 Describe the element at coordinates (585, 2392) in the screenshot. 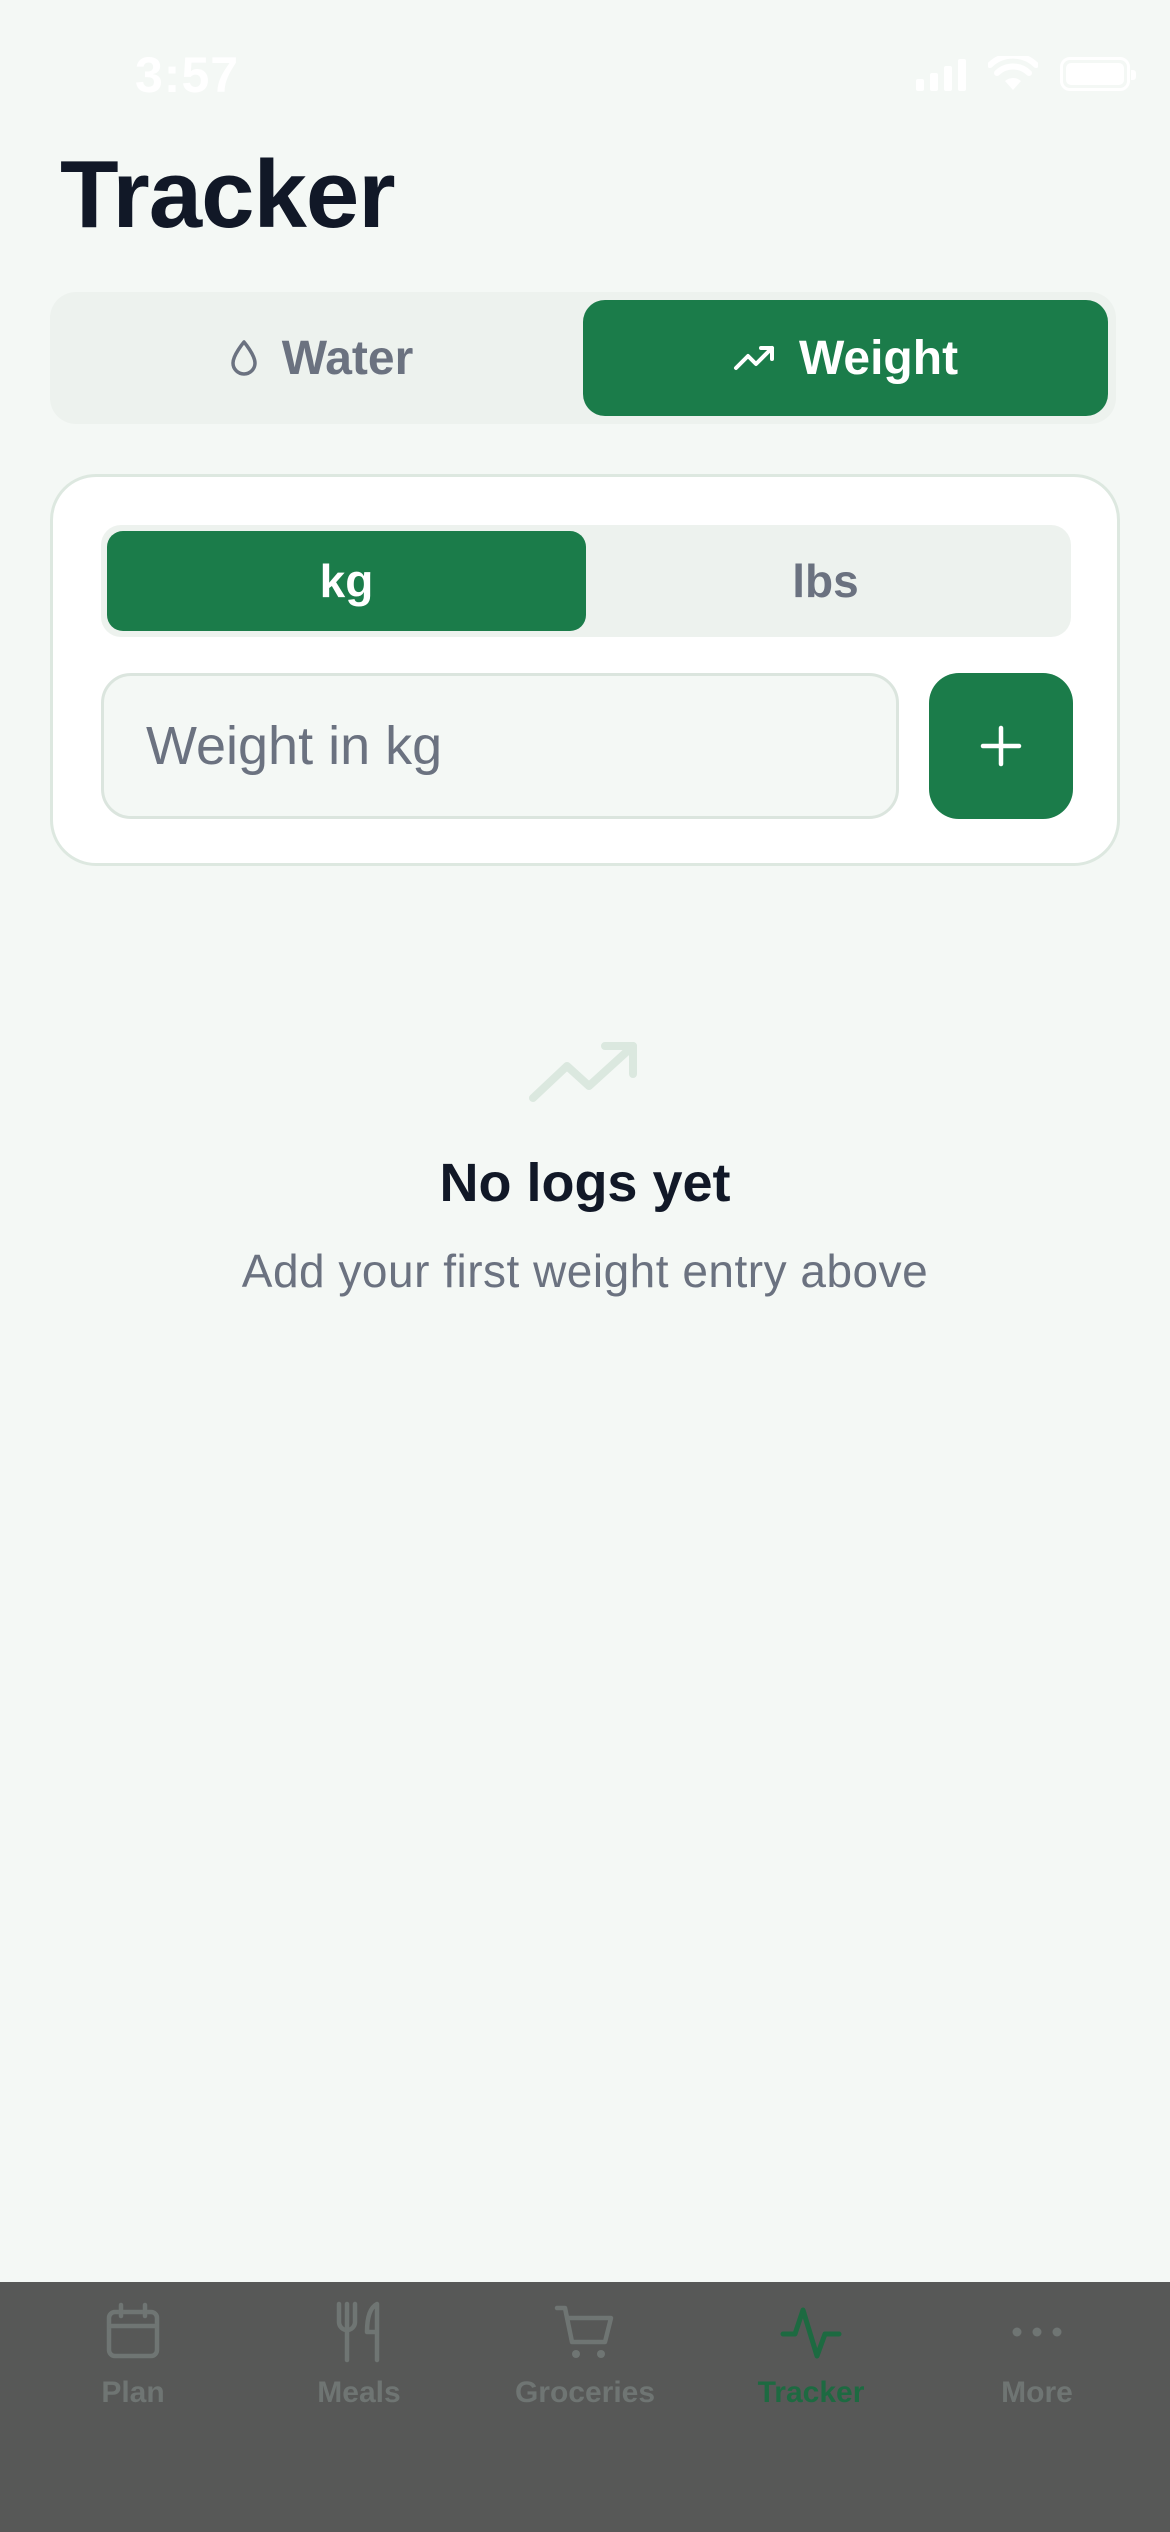

I see `tab-groceries-label: Groceries` at that location.